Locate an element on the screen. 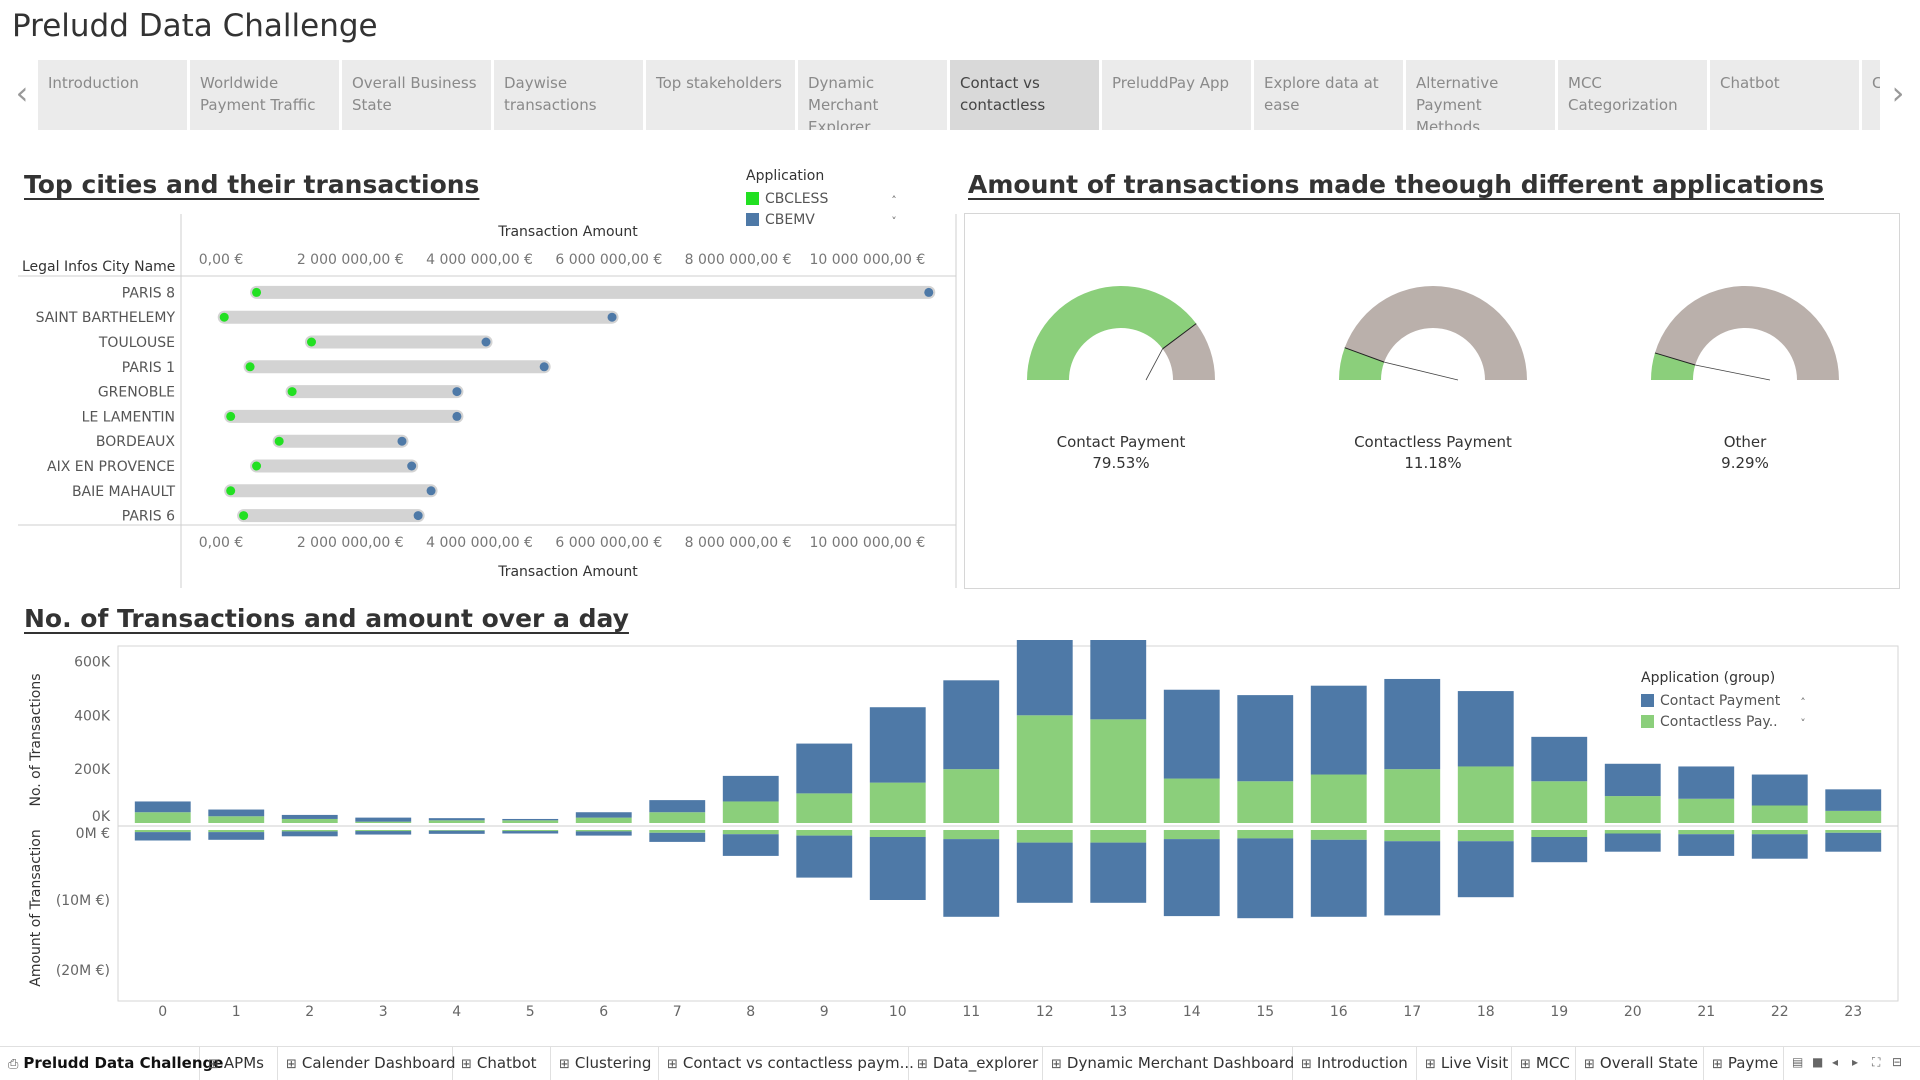 The width and height of the screenshot is (1920, 1080). sheet-tab: ⊞ Chatbot is located at coordinates (502, 1063).